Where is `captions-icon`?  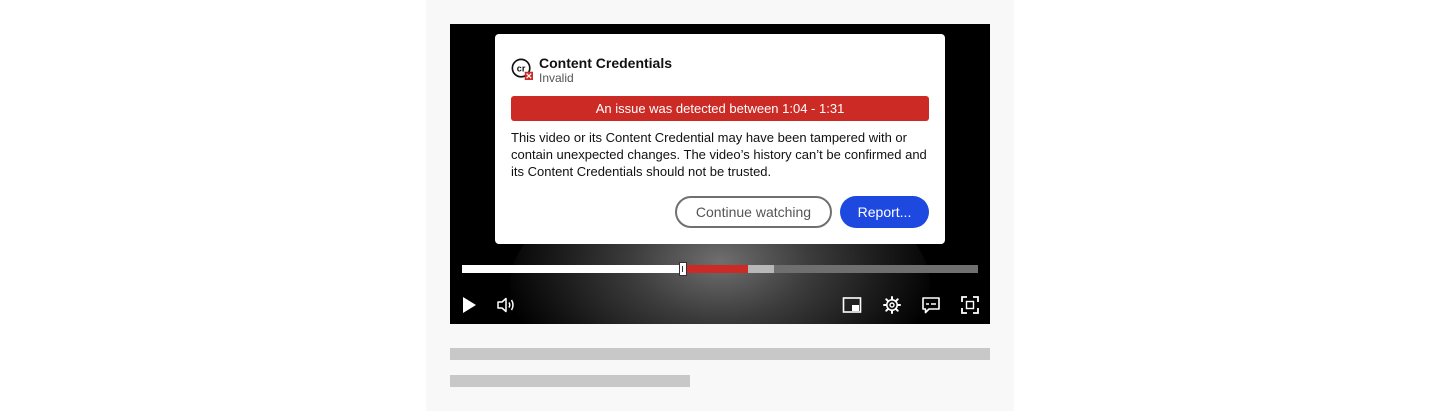 captions-icon is located at coordinates (931, 305).